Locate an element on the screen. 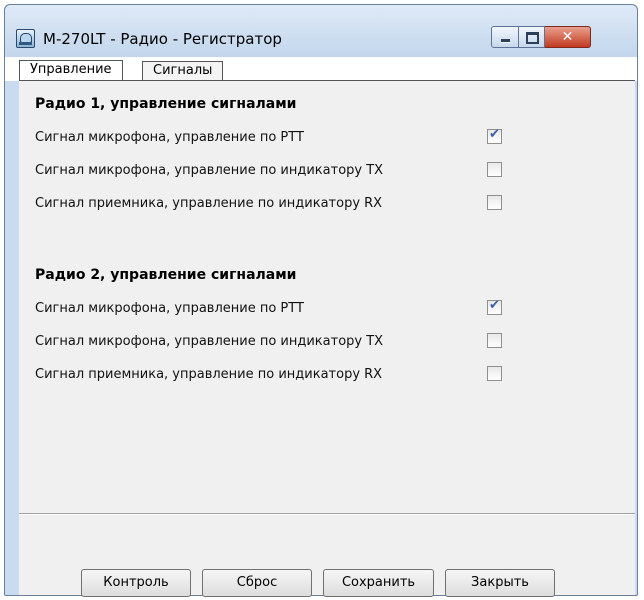  close-icon: ✕ is located at coordinates (567, 37).